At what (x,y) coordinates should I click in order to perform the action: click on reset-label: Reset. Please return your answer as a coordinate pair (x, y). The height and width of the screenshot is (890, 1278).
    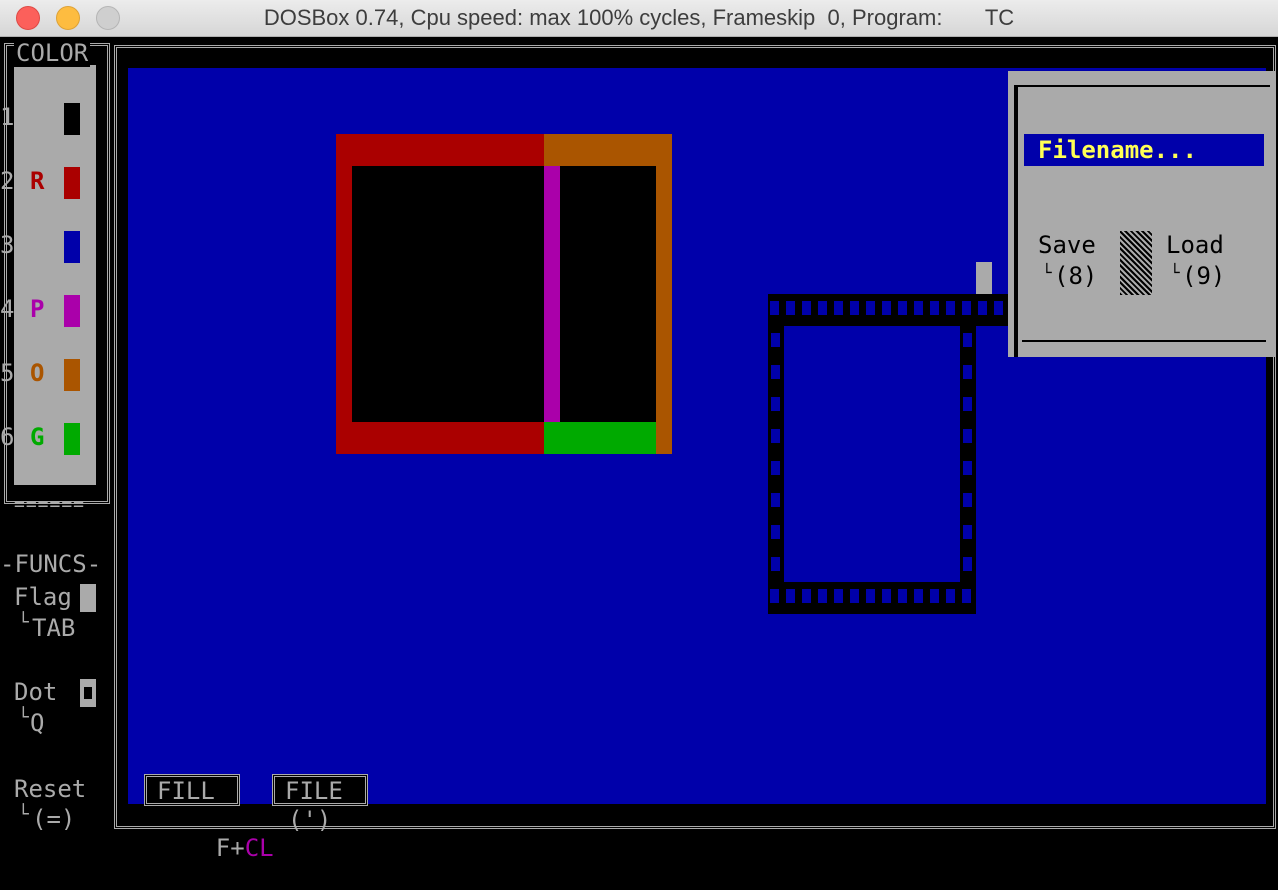
    Looking at the image, I should click on (50, 789).